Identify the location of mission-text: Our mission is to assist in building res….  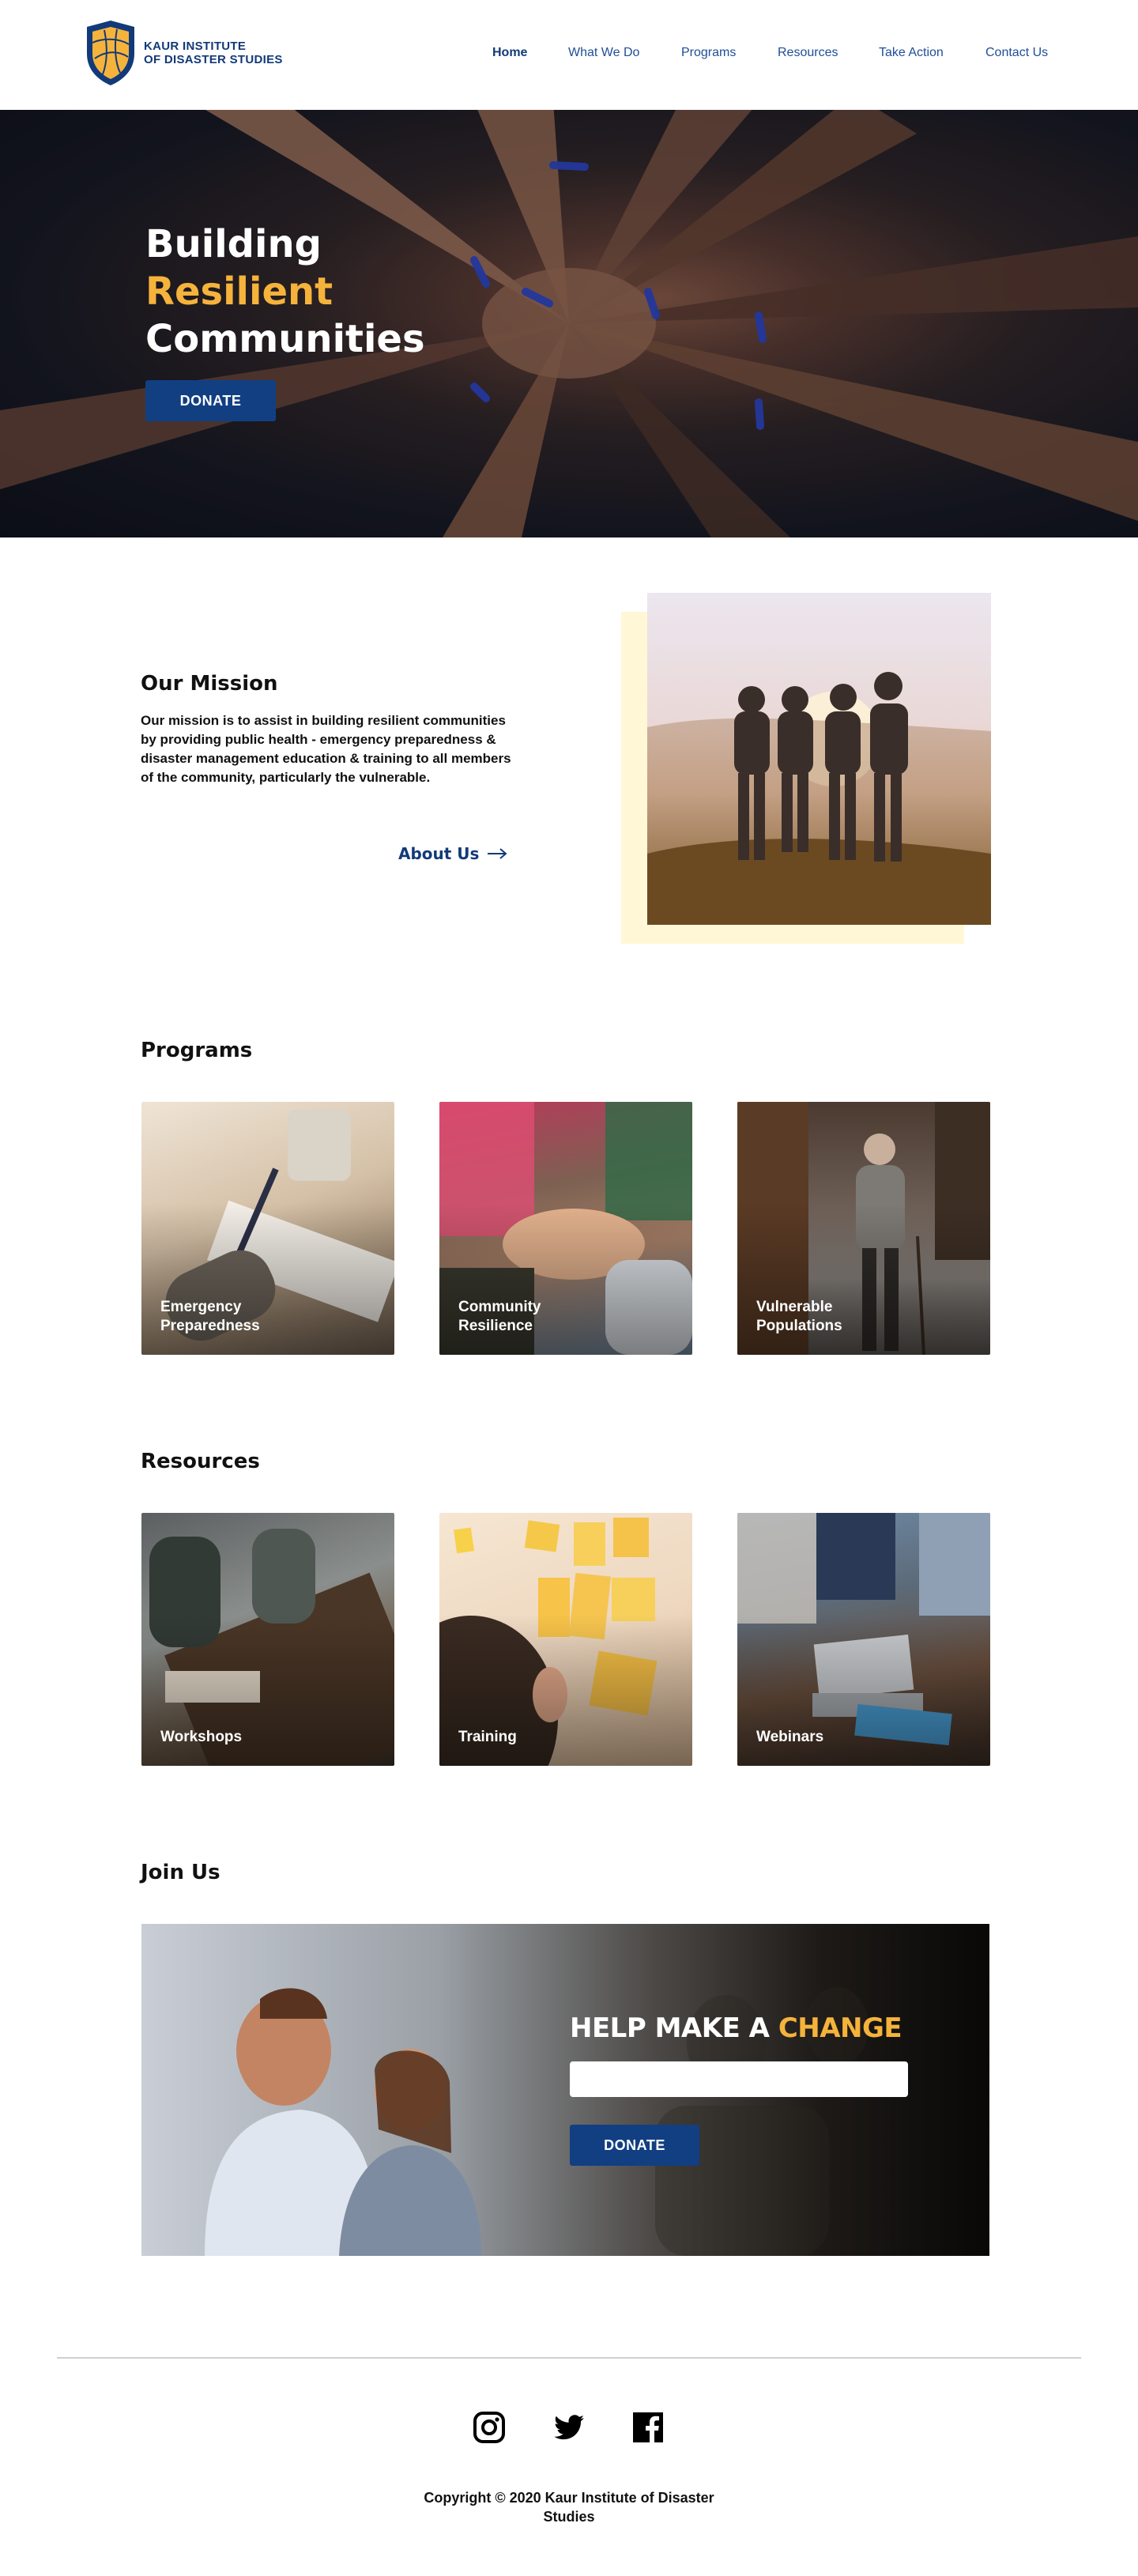
(326, 749).